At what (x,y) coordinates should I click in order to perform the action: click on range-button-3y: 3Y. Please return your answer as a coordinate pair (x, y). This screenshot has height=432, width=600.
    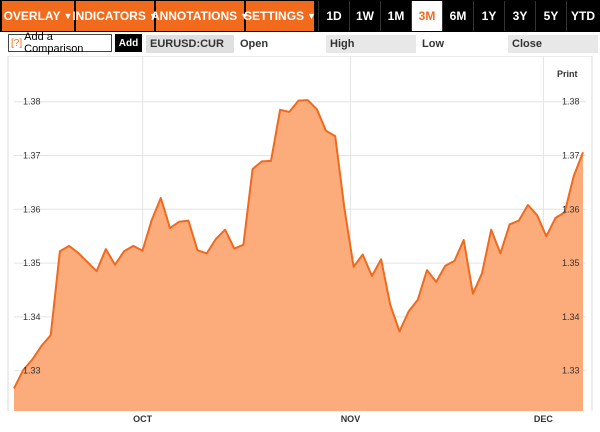
    Looking at the image, I should click on (519, 16).